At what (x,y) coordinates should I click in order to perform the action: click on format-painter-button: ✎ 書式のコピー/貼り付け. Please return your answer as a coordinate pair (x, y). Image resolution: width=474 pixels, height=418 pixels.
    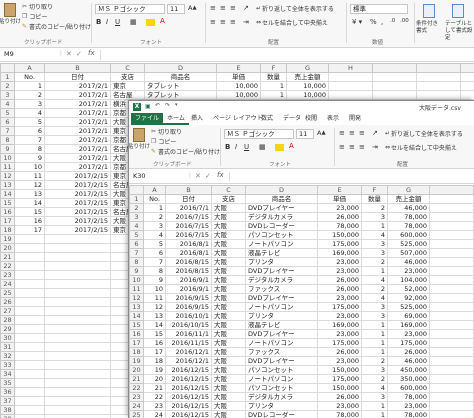
    Looking at the image, I should click on (56, 26).